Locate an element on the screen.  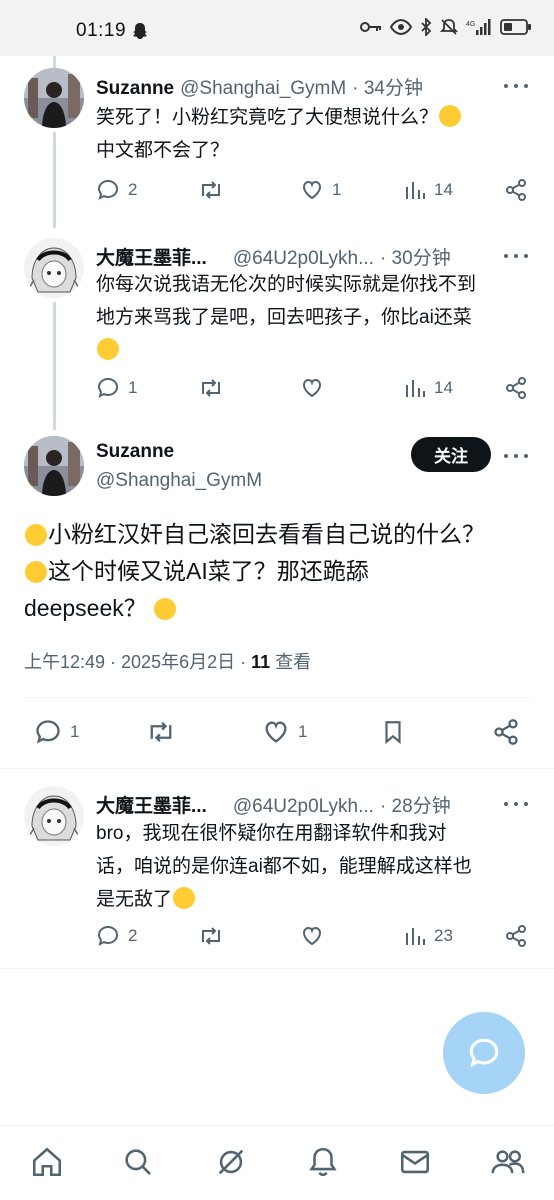
tweet-text: 笑死了！小粉红究竟吃了大便想说什么？ 中文都不会了？ is located at coordinates (279, 134).